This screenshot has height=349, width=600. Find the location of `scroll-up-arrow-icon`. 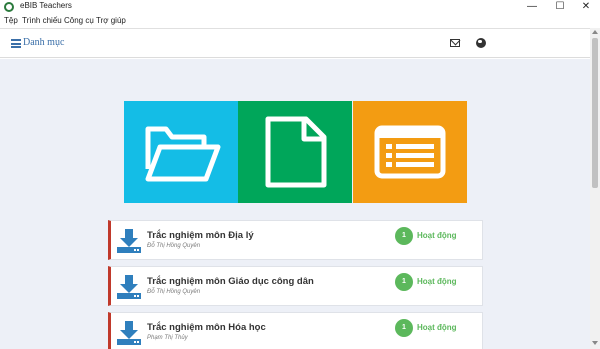

scroll-up-arrow-icon is located at coordinates (595, 32).